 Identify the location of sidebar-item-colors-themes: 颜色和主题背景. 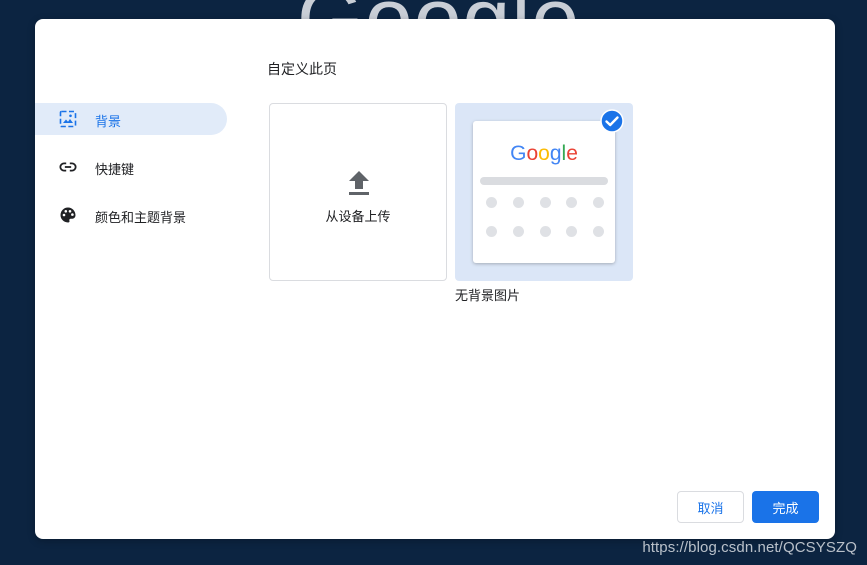
(131, 215).